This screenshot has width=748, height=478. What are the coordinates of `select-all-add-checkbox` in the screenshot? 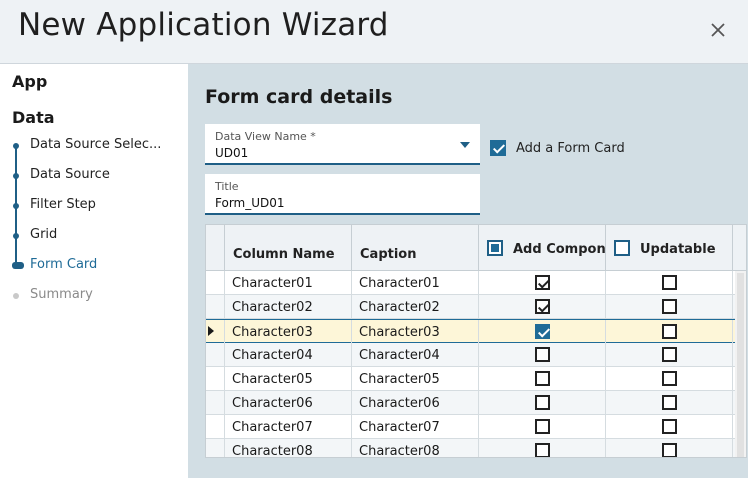 It's located at (495, 248).